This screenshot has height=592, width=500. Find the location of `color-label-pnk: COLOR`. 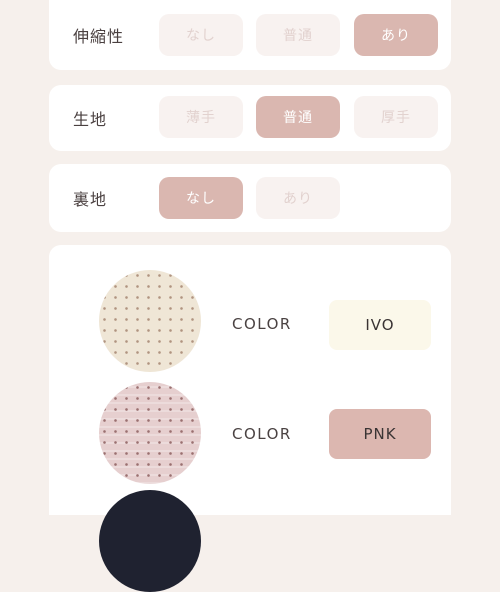

color-label-pnk: COLOR is located at coordinates (262, 434).